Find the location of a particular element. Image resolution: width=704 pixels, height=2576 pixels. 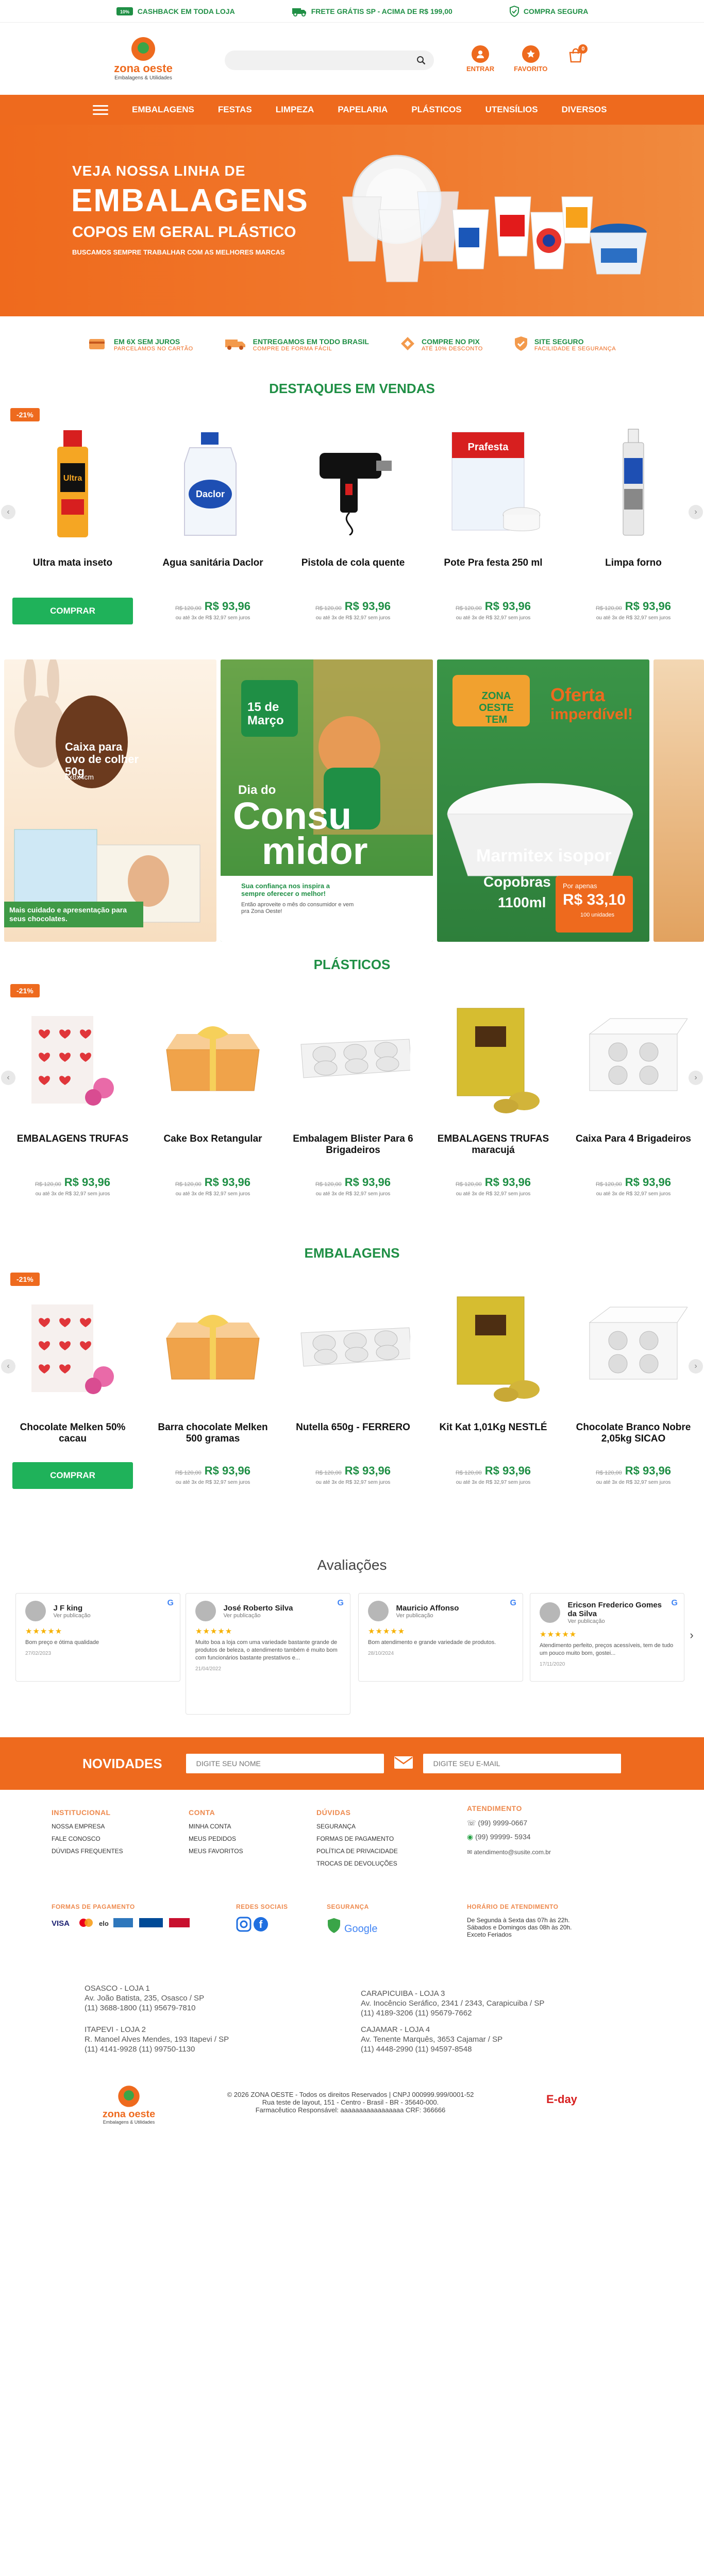

product-card: -21% Ultra Ultra mata inseto COMPRAR is located at coordinates (72, 520).